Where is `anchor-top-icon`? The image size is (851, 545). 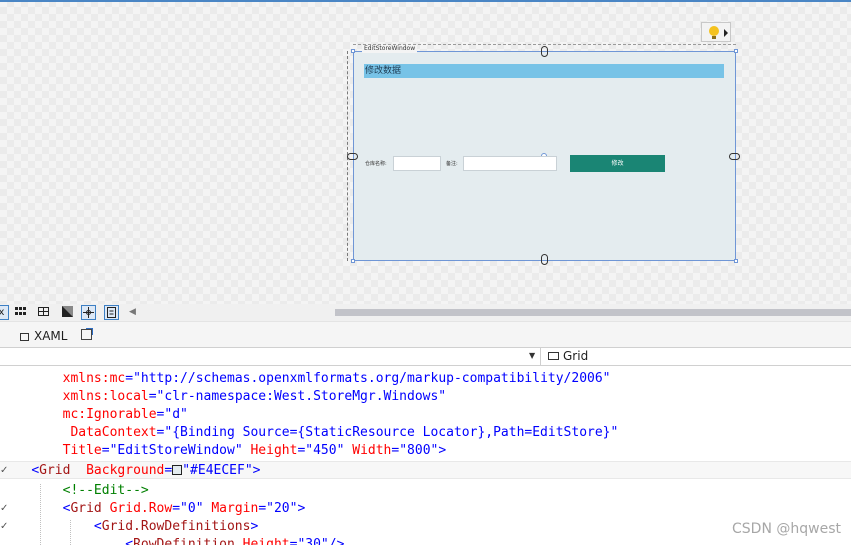
anchor-top-icon is located at coordinates (544, 51).